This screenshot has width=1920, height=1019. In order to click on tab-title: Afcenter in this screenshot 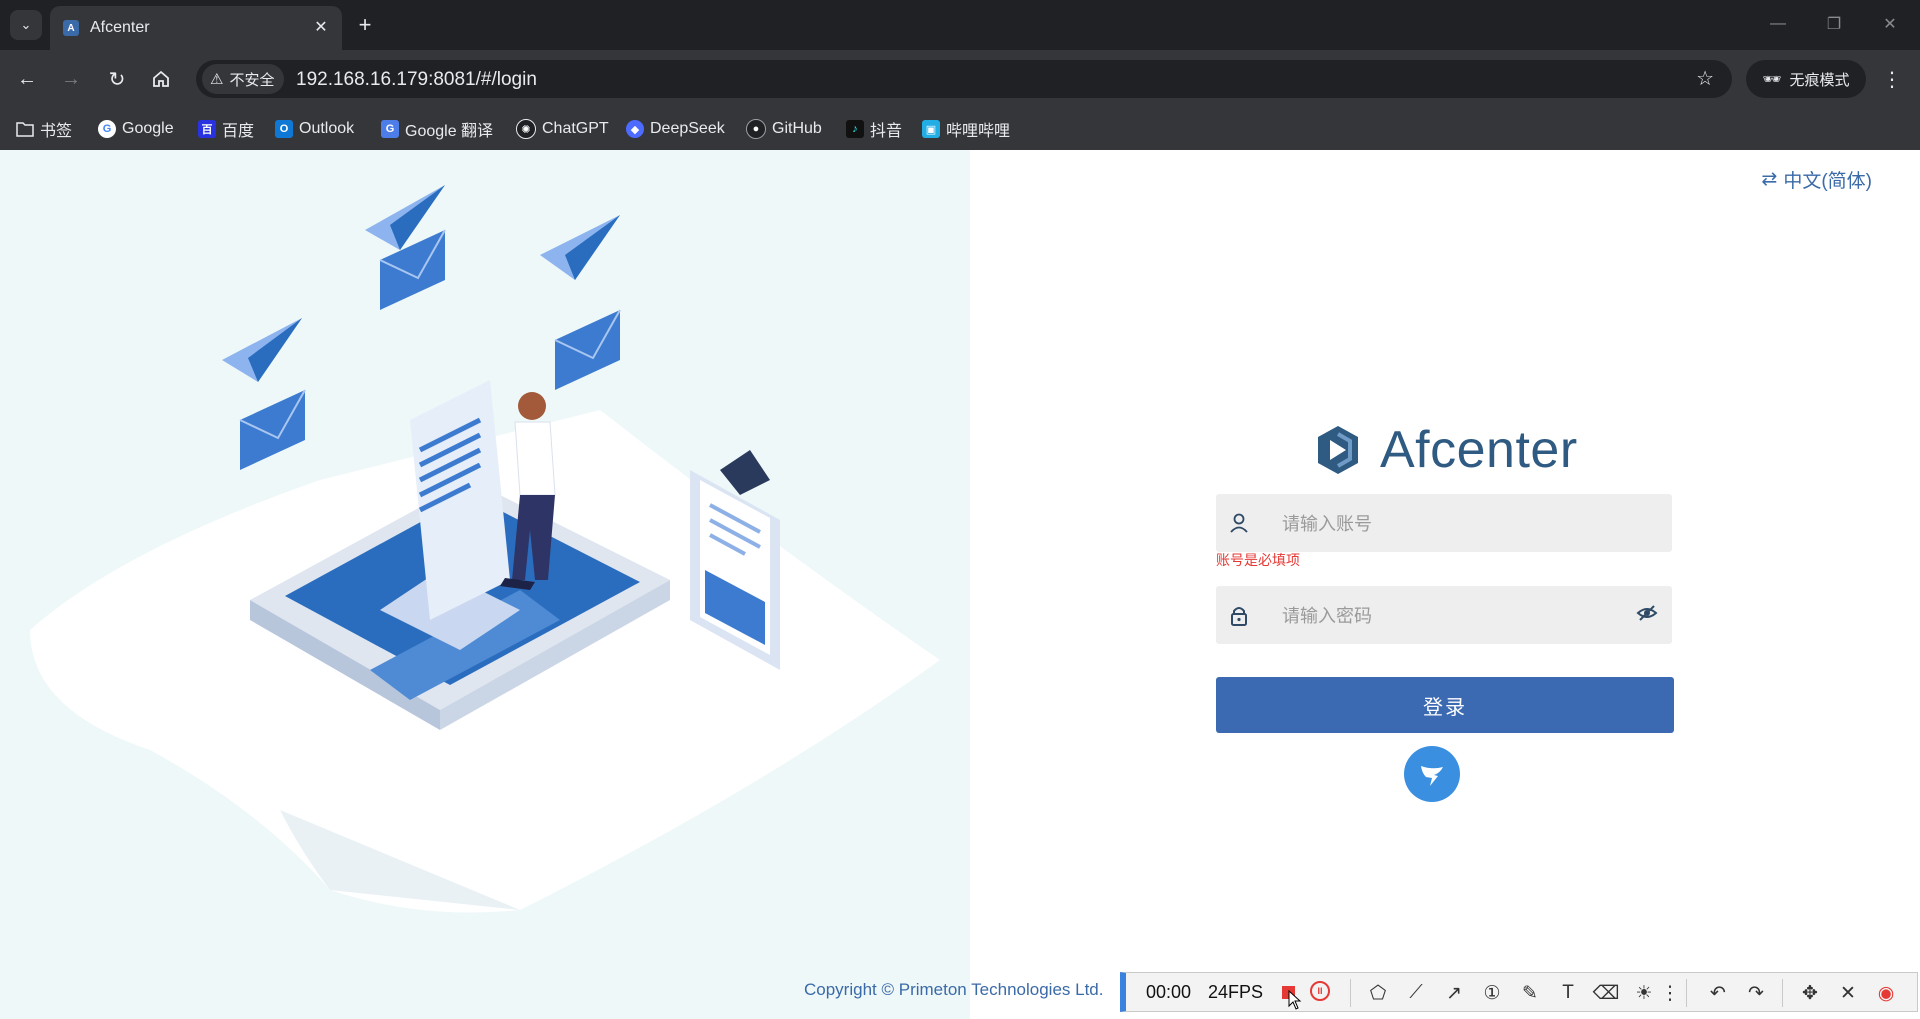, I will do `click(120, 27)`.